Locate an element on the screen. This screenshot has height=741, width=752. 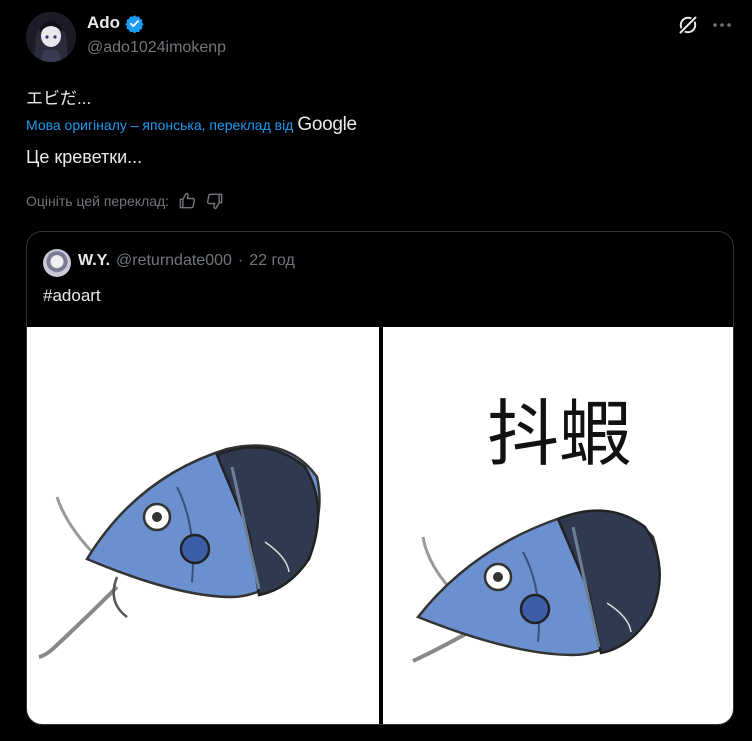
verified-badge-icon is located at coordinates (134, 23).